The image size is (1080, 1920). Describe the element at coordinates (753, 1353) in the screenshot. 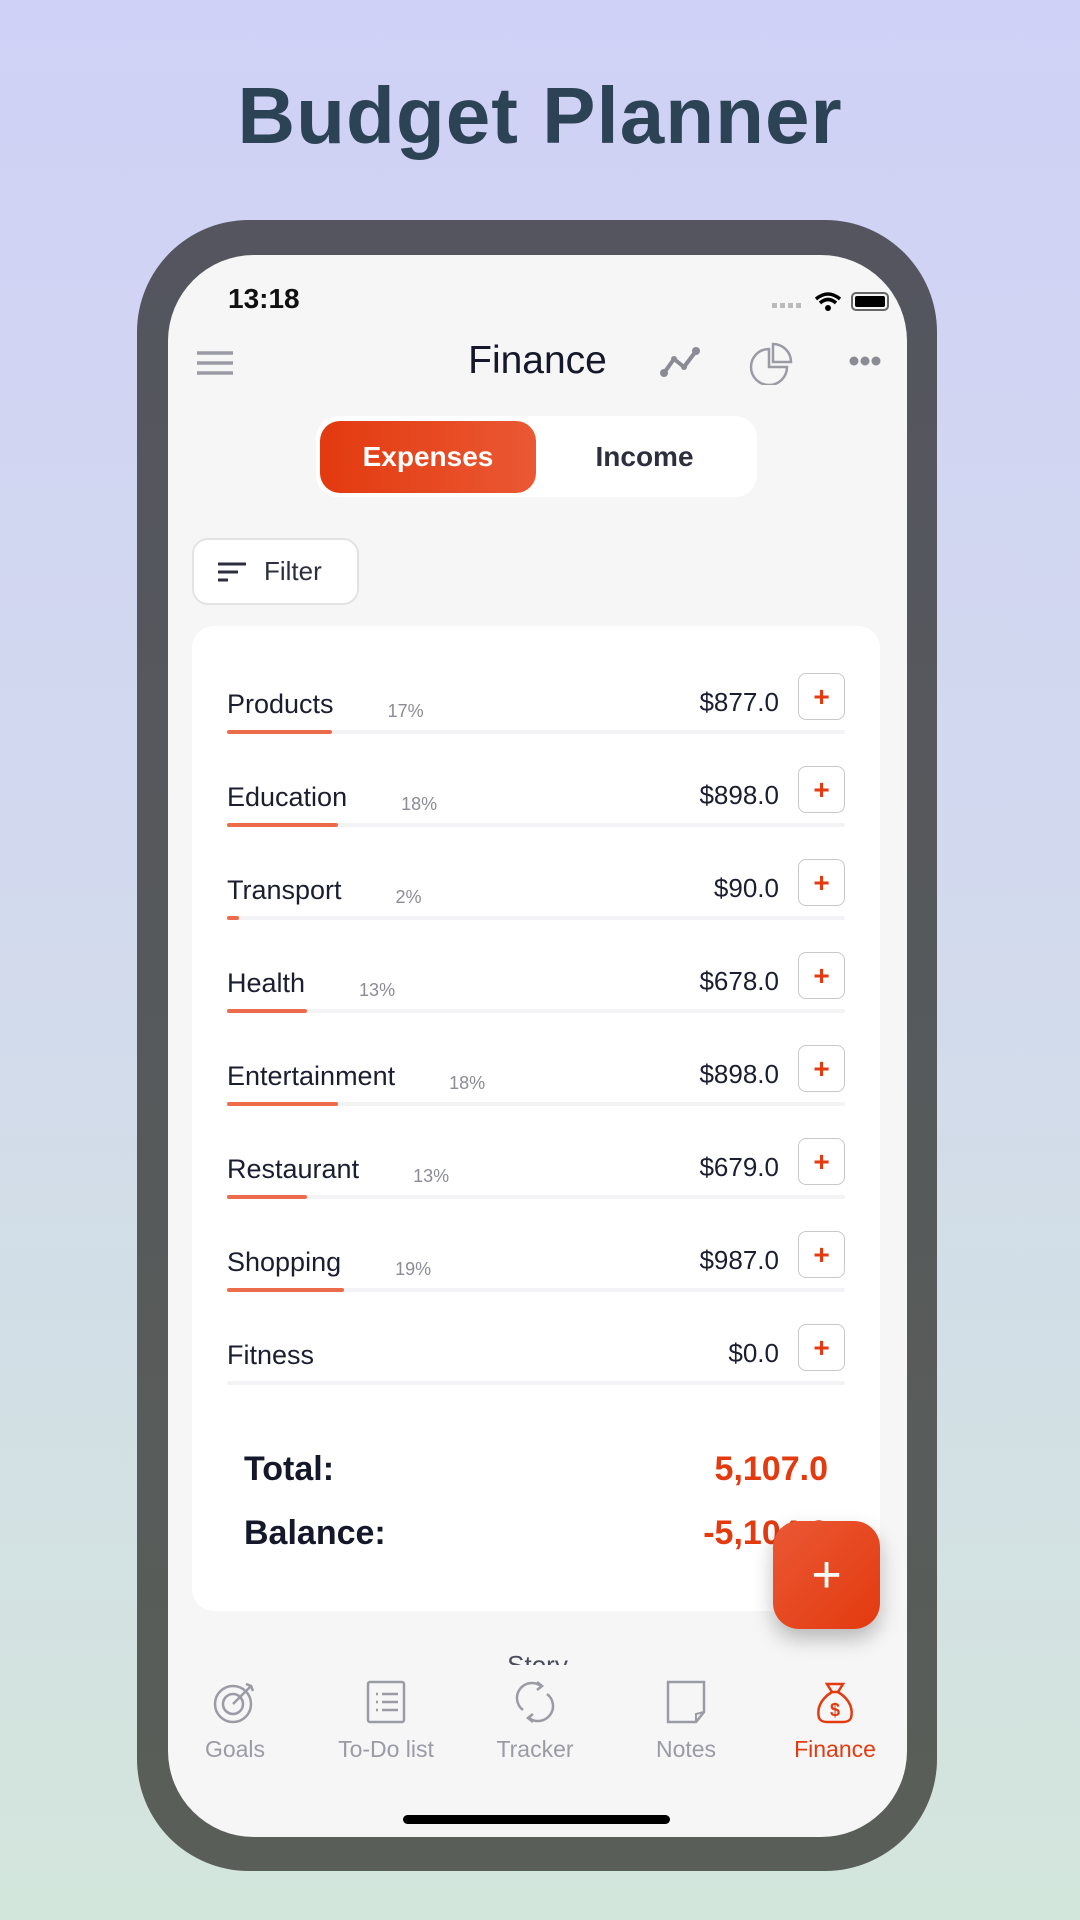

I see `category-amount: $0.0` at that location.